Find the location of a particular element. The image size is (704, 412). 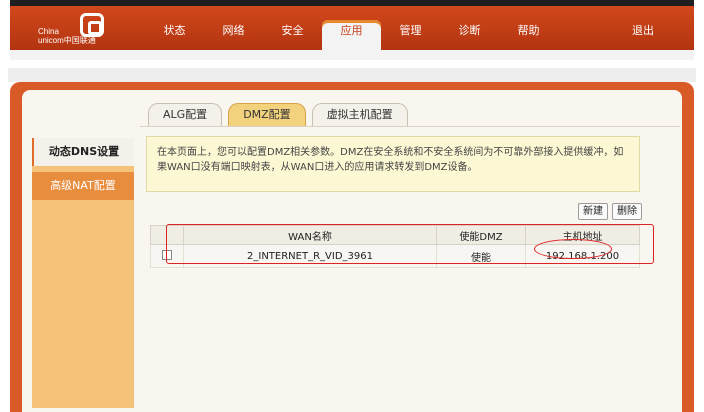

nav-management: 管理 is located at coordinates (410, 35).